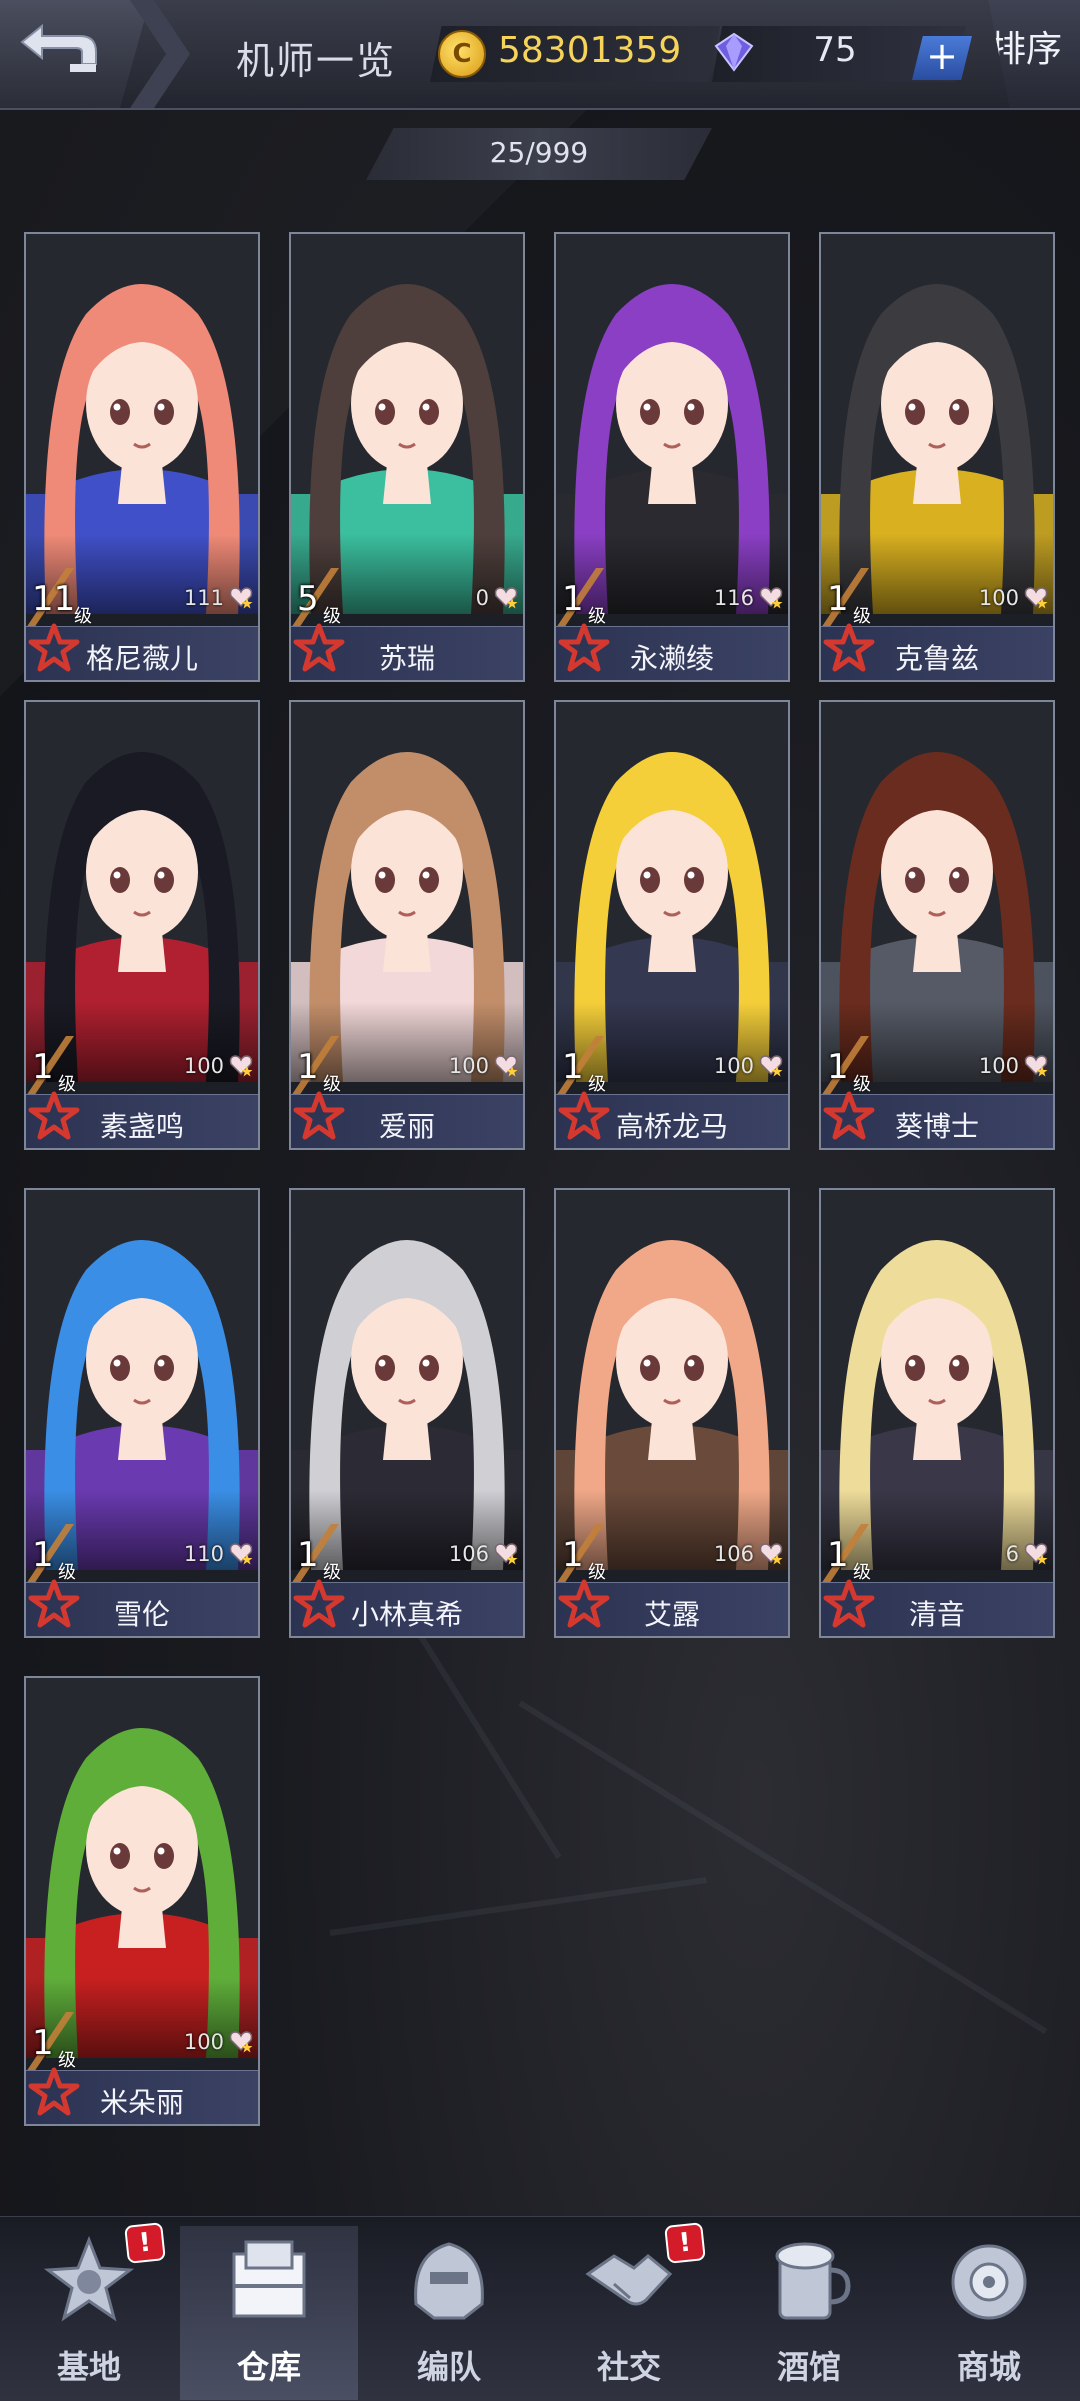  Describe the element at coordinates (89, 2278) in the screenshot. I see `base-icon` at that location.